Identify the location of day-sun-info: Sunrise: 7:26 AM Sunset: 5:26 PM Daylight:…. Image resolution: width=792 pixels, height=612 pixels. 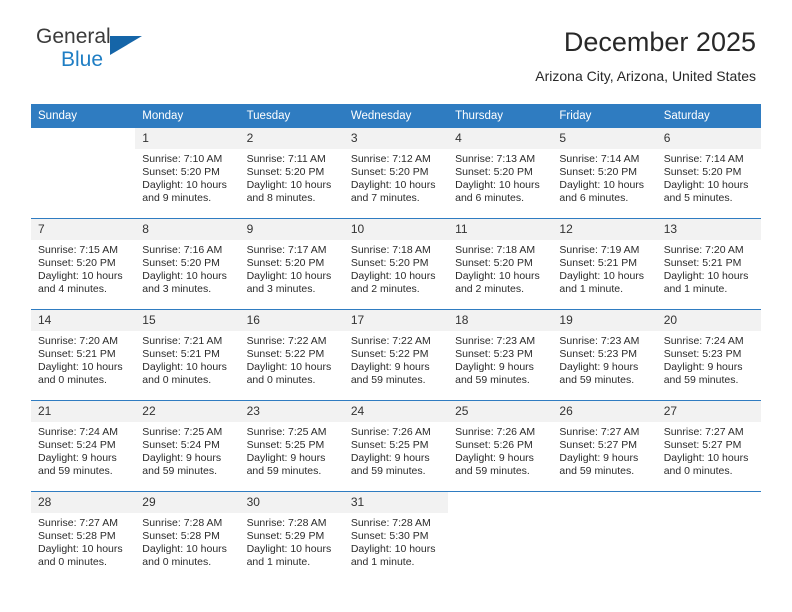
(500, 450).